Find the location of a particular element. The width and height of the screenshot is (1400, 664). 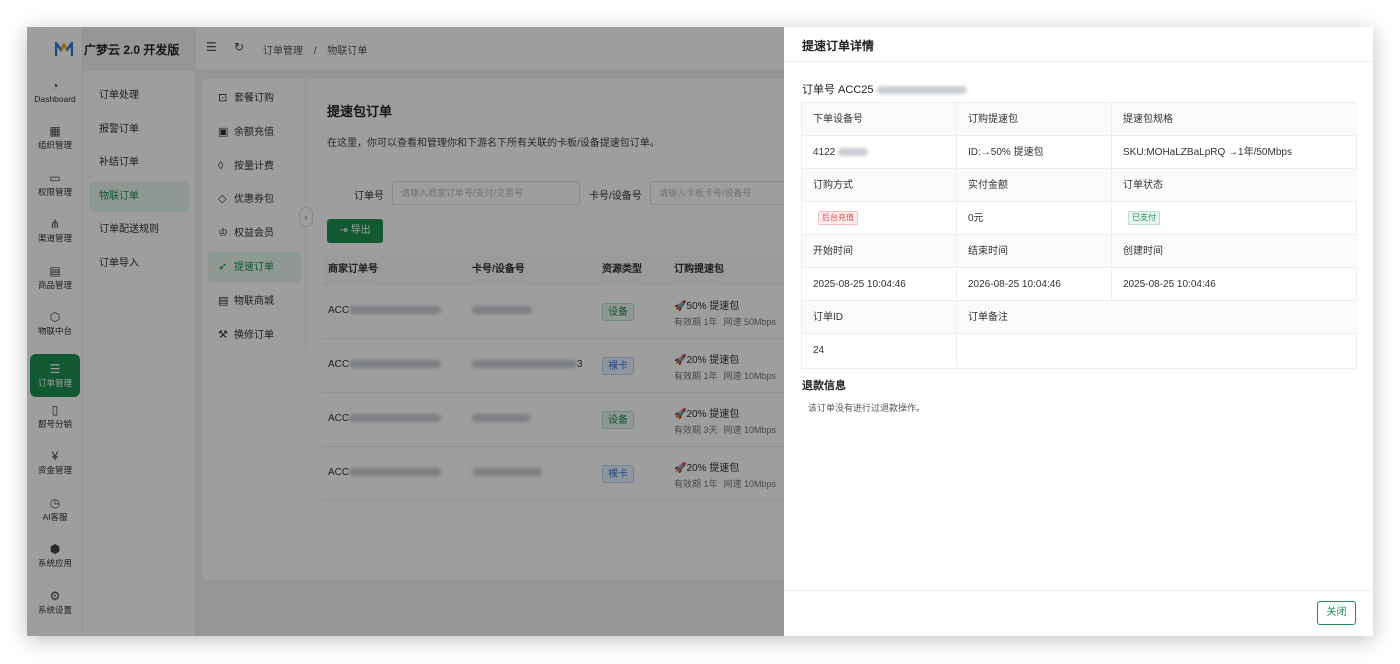

created-time-label: 创建时间 is located at coordinates (1234, 251).